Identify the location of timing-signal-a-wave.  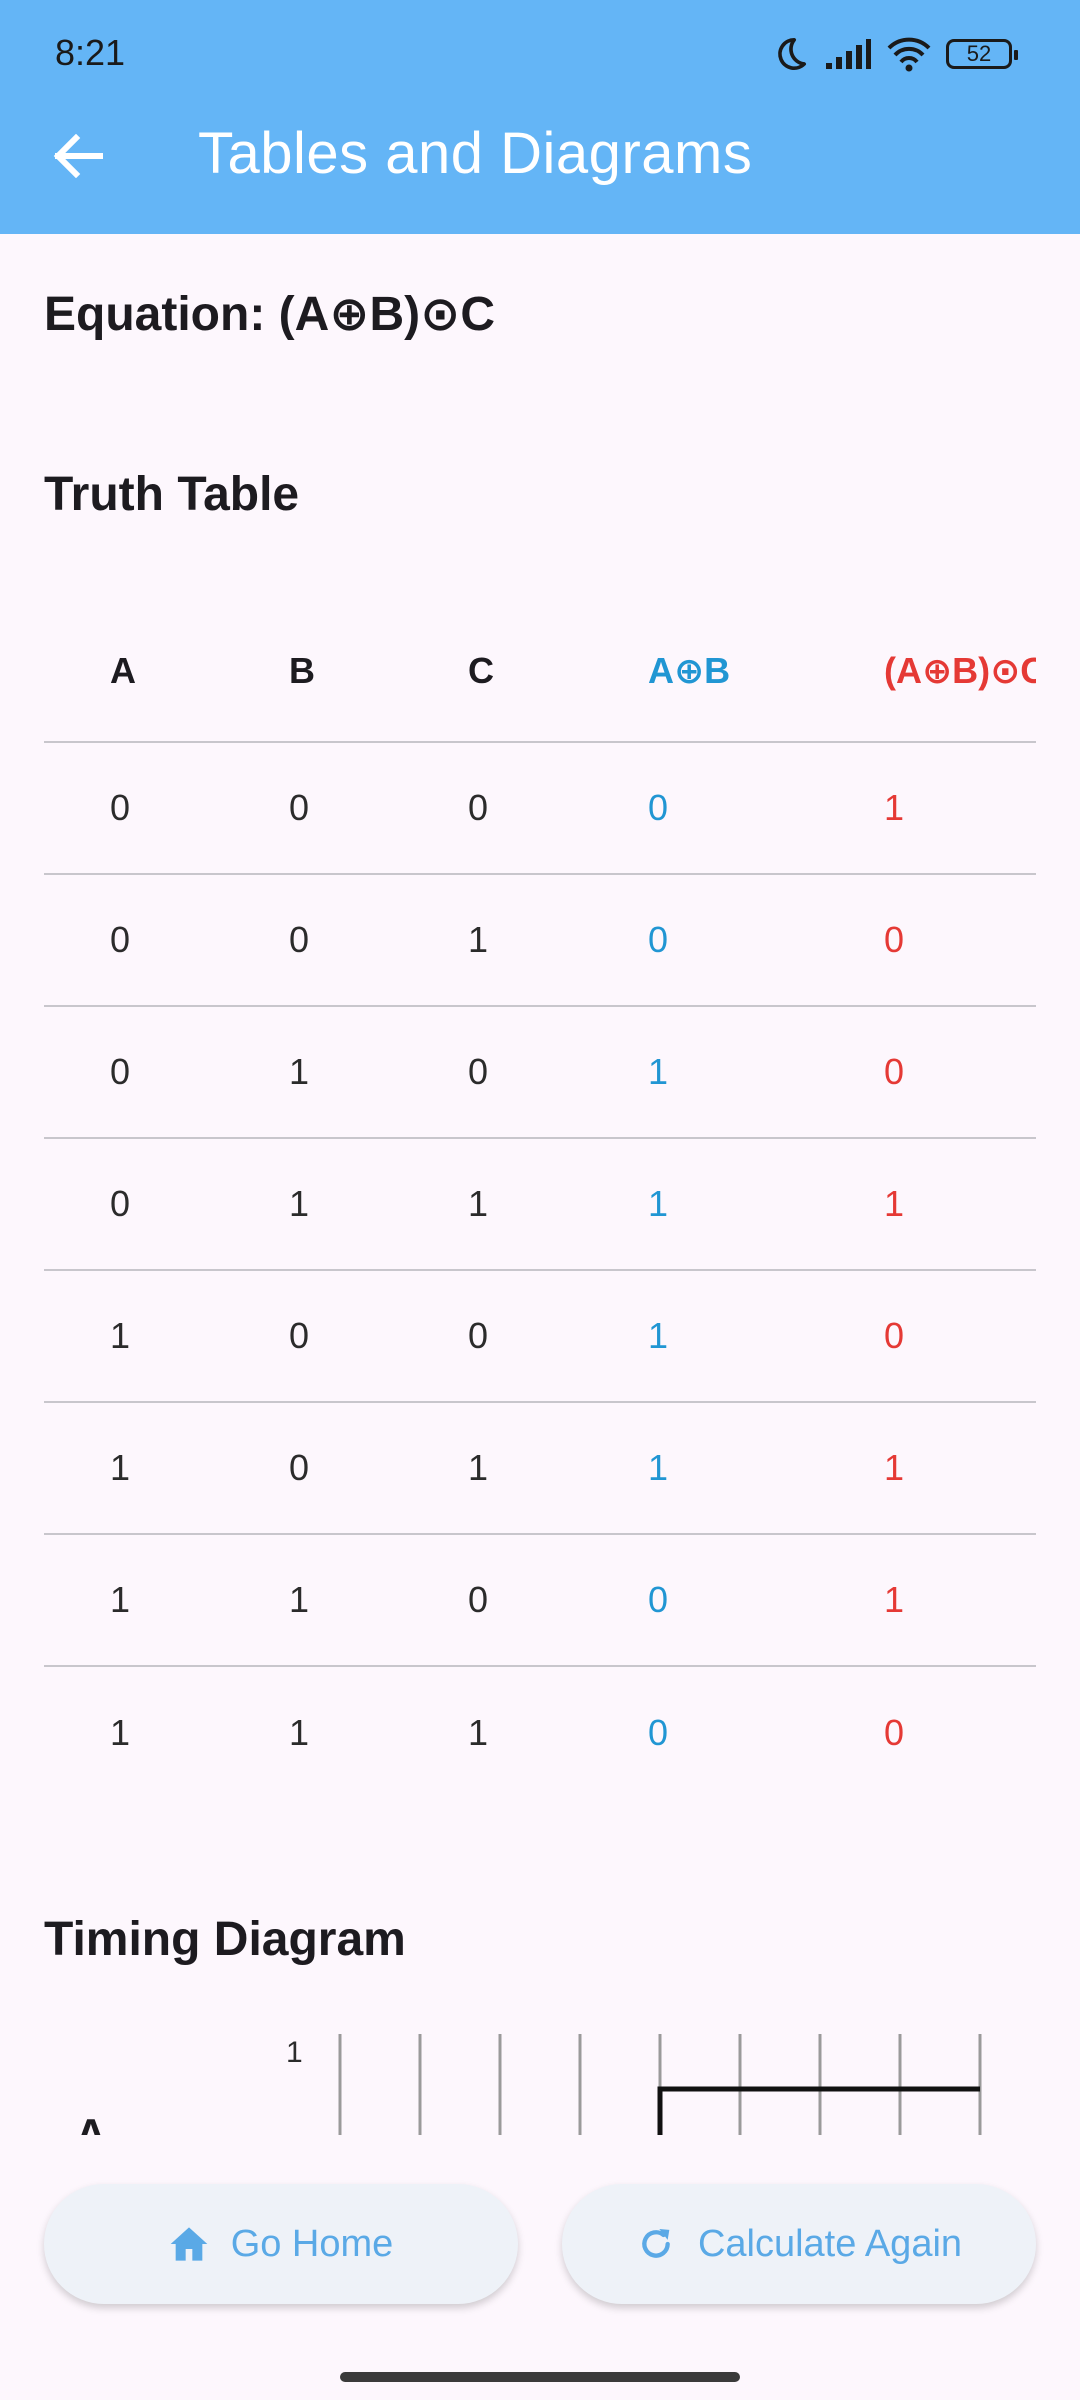
(818, 2110).